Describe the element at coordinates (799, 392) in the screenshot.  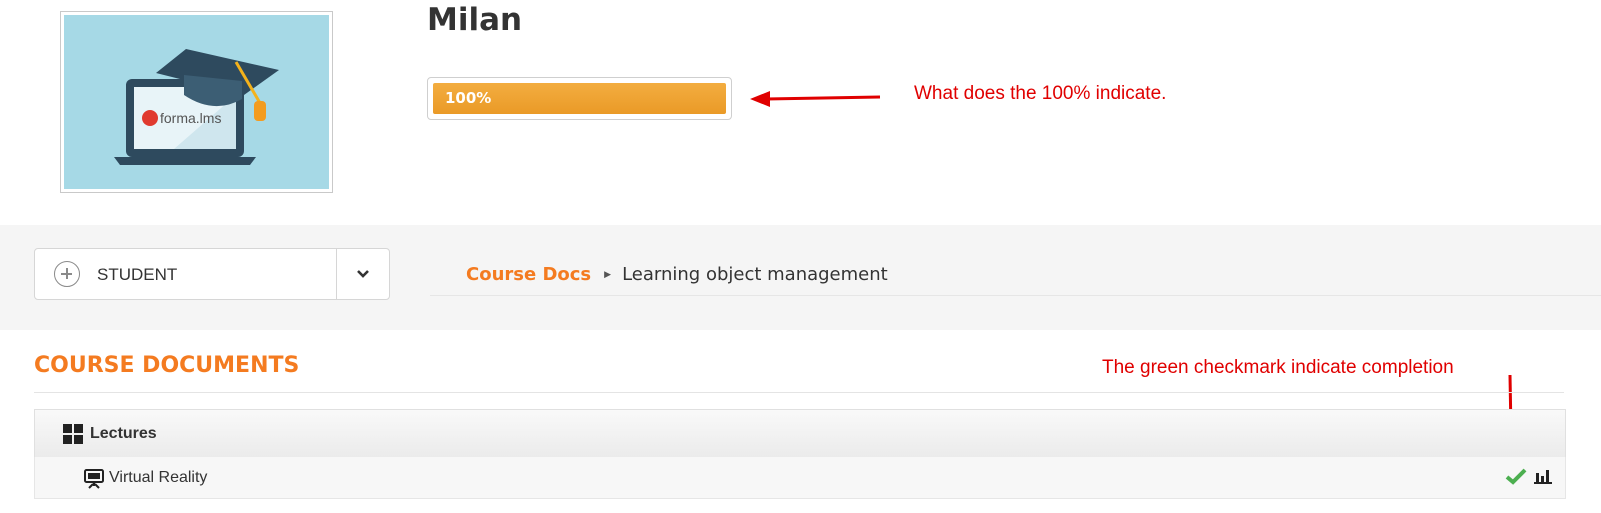
I see `section-divider` at that location.